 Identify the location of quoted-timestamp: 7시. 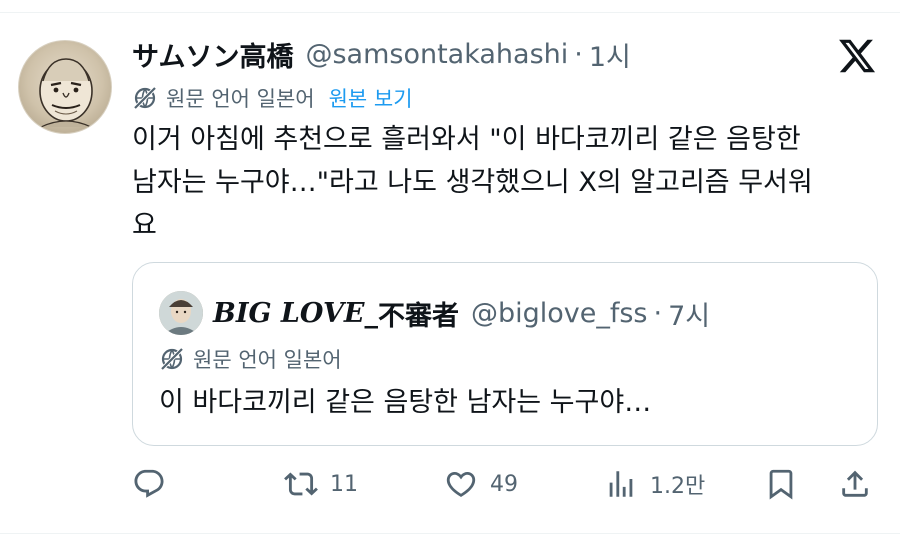
(689, 313).